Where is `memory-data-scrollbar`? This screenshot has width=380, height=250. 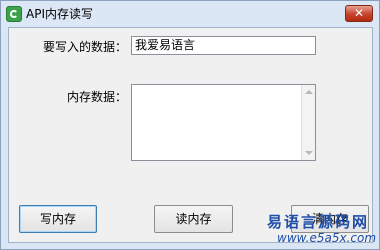 memory-data-scrollbar is located at coordinates (308, 122).